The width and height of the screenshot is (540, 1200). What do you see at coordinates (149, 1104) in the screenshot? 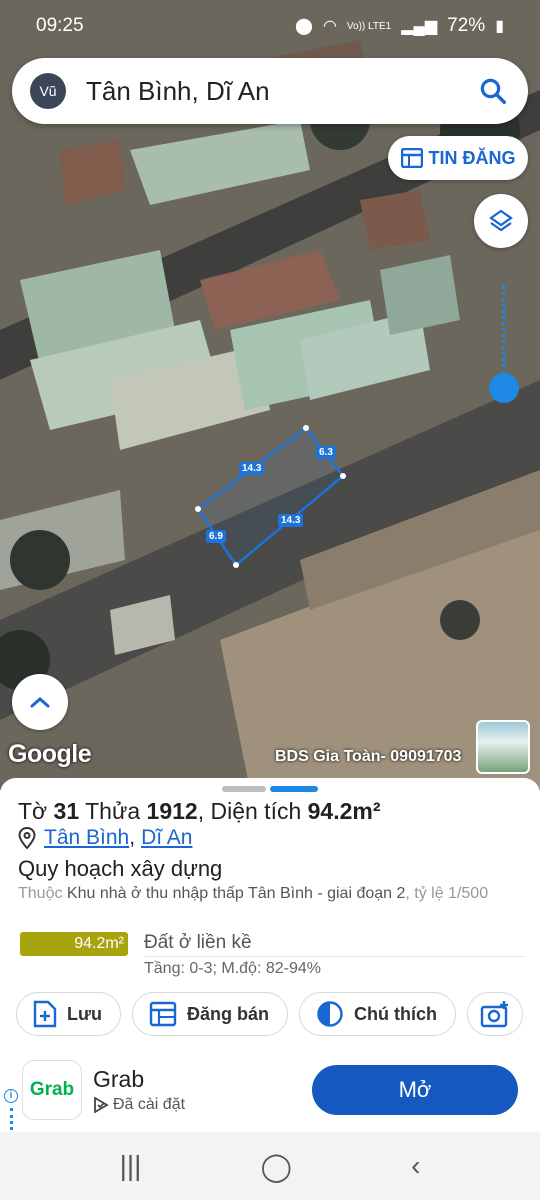
I see `installed-label: Đã cài đặt` at bounding box center [149, 1104].